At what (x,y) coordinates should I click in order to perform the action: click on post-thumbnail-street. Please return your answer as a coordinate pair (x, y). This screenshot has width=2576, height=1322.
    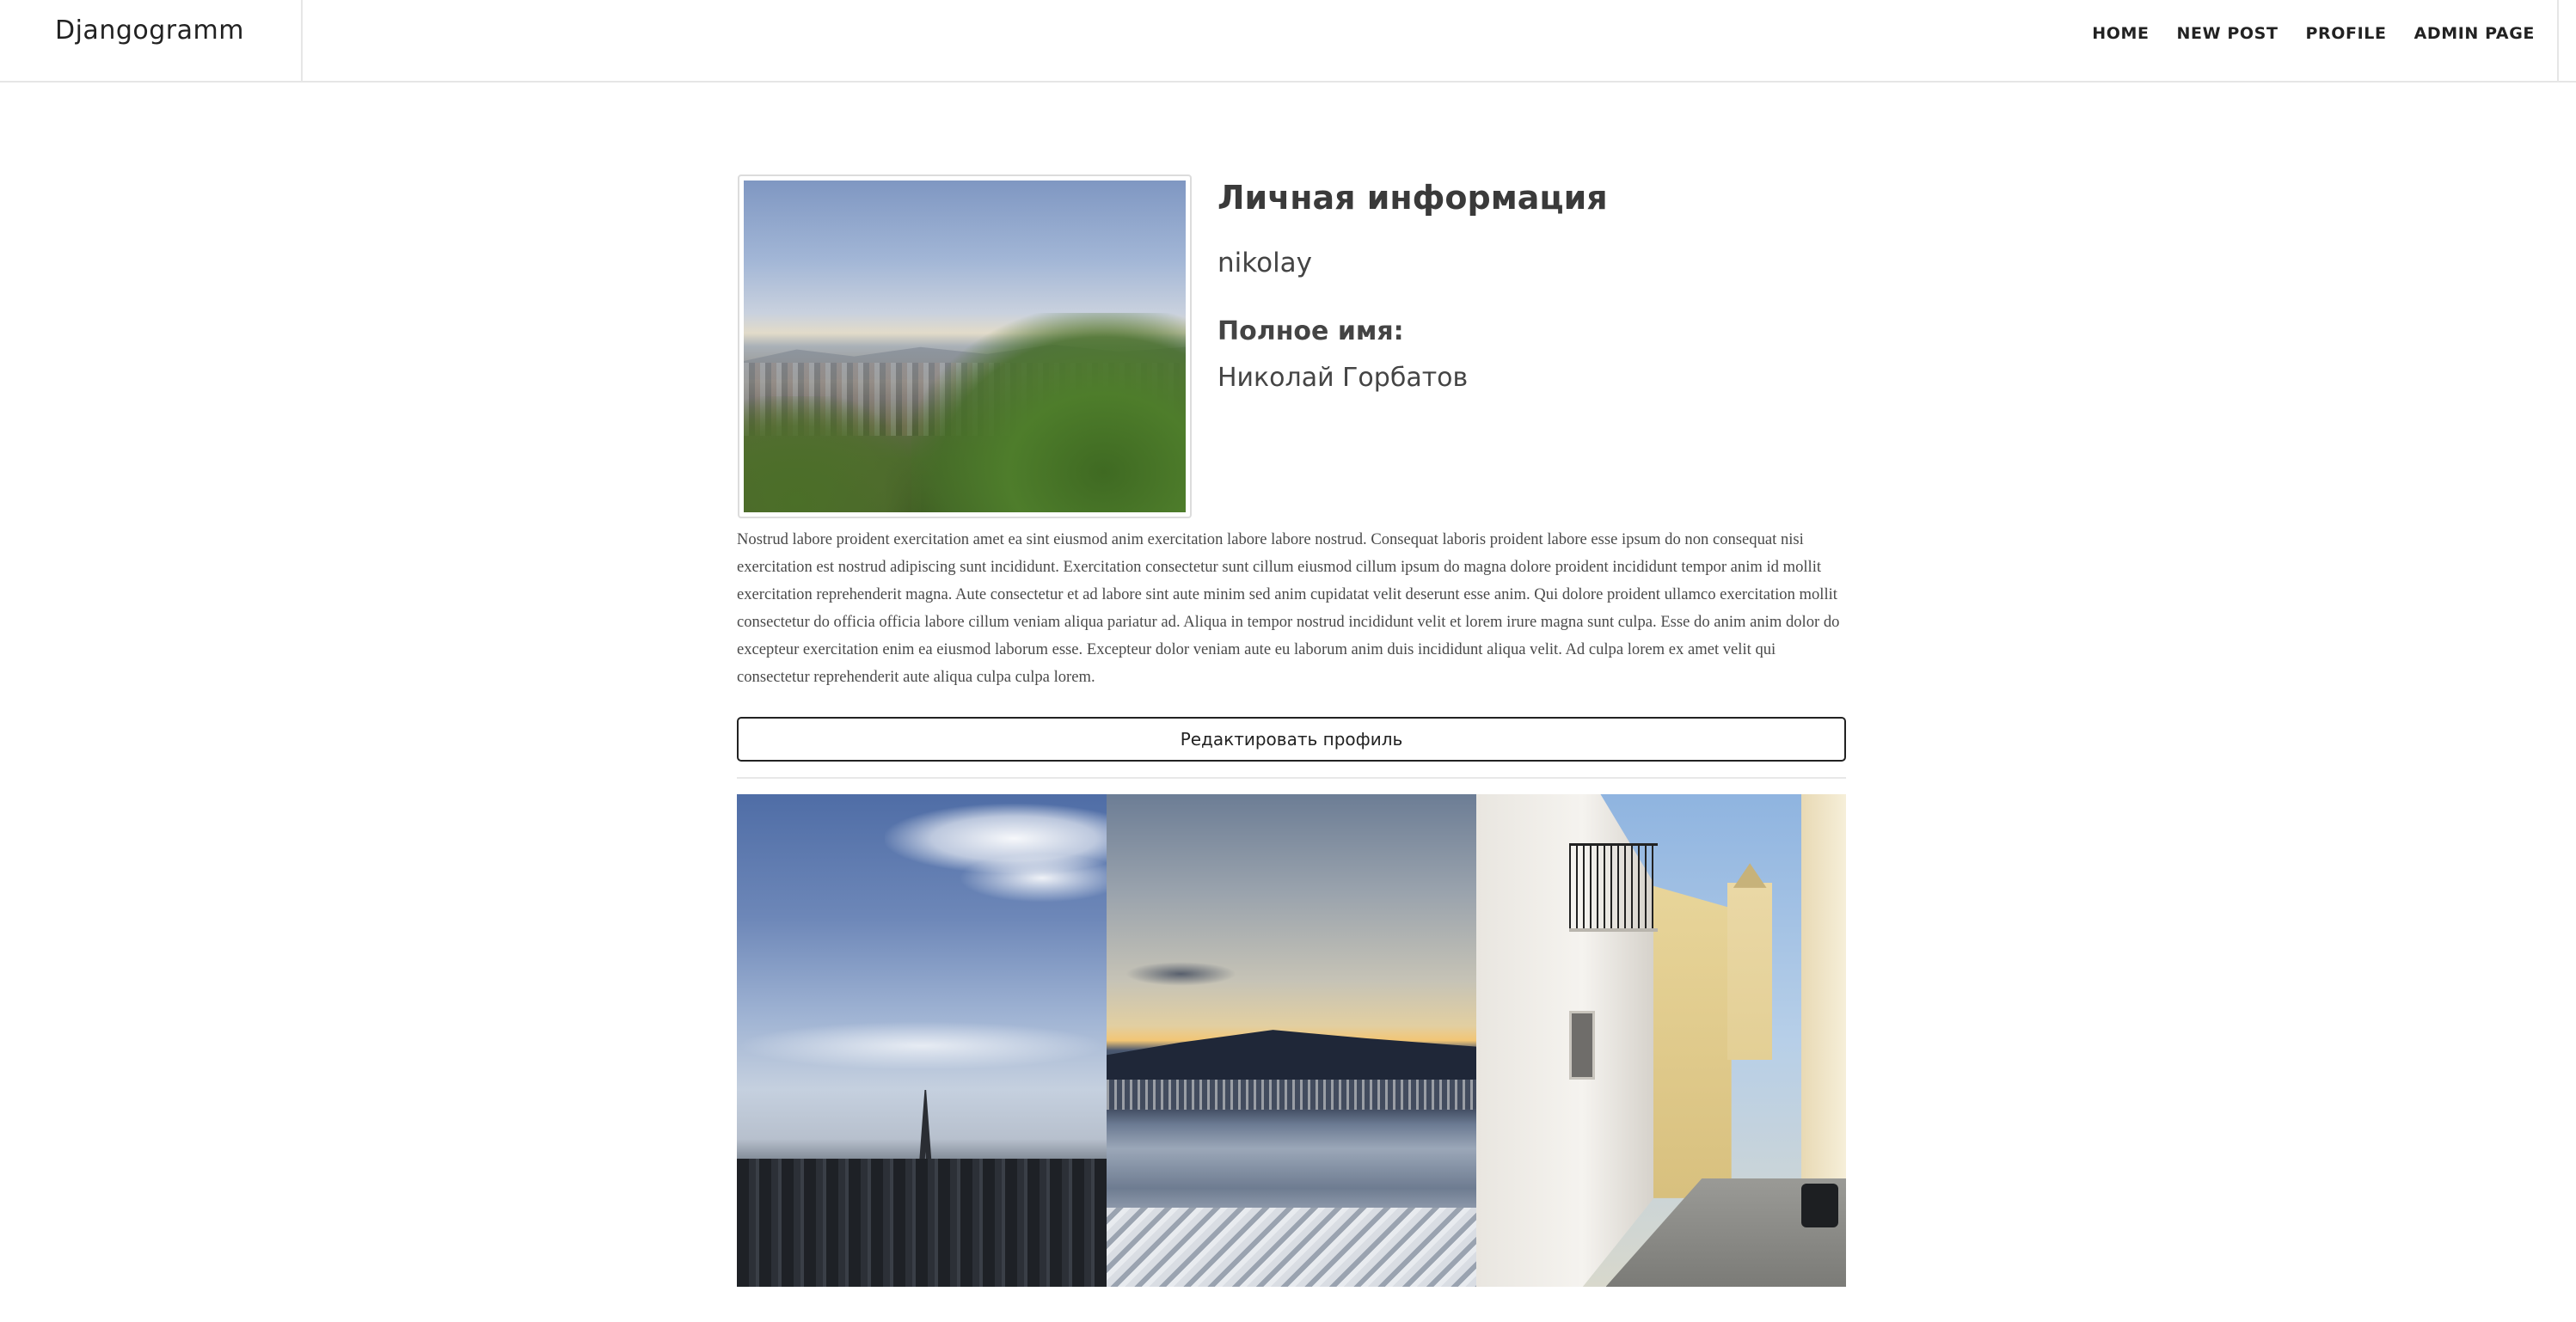
    Looking at the image, I should click on (1661, 1041).